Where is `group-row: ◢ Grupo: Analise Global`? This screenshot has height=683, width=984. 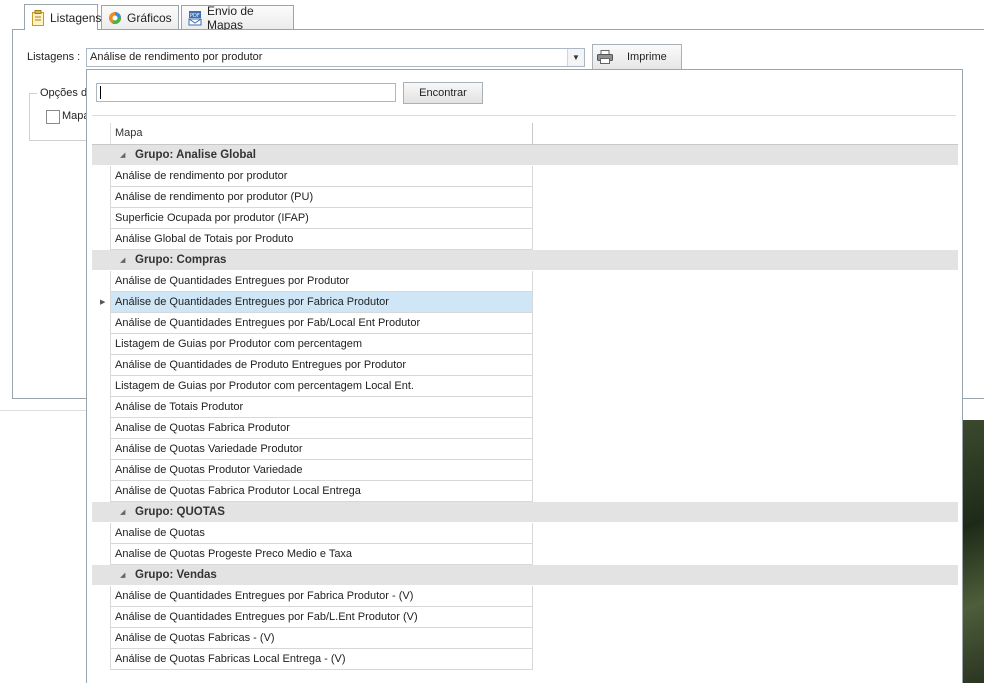 group-row: ◢ Grupo: Analise Global is located at coordinates (525, 155).